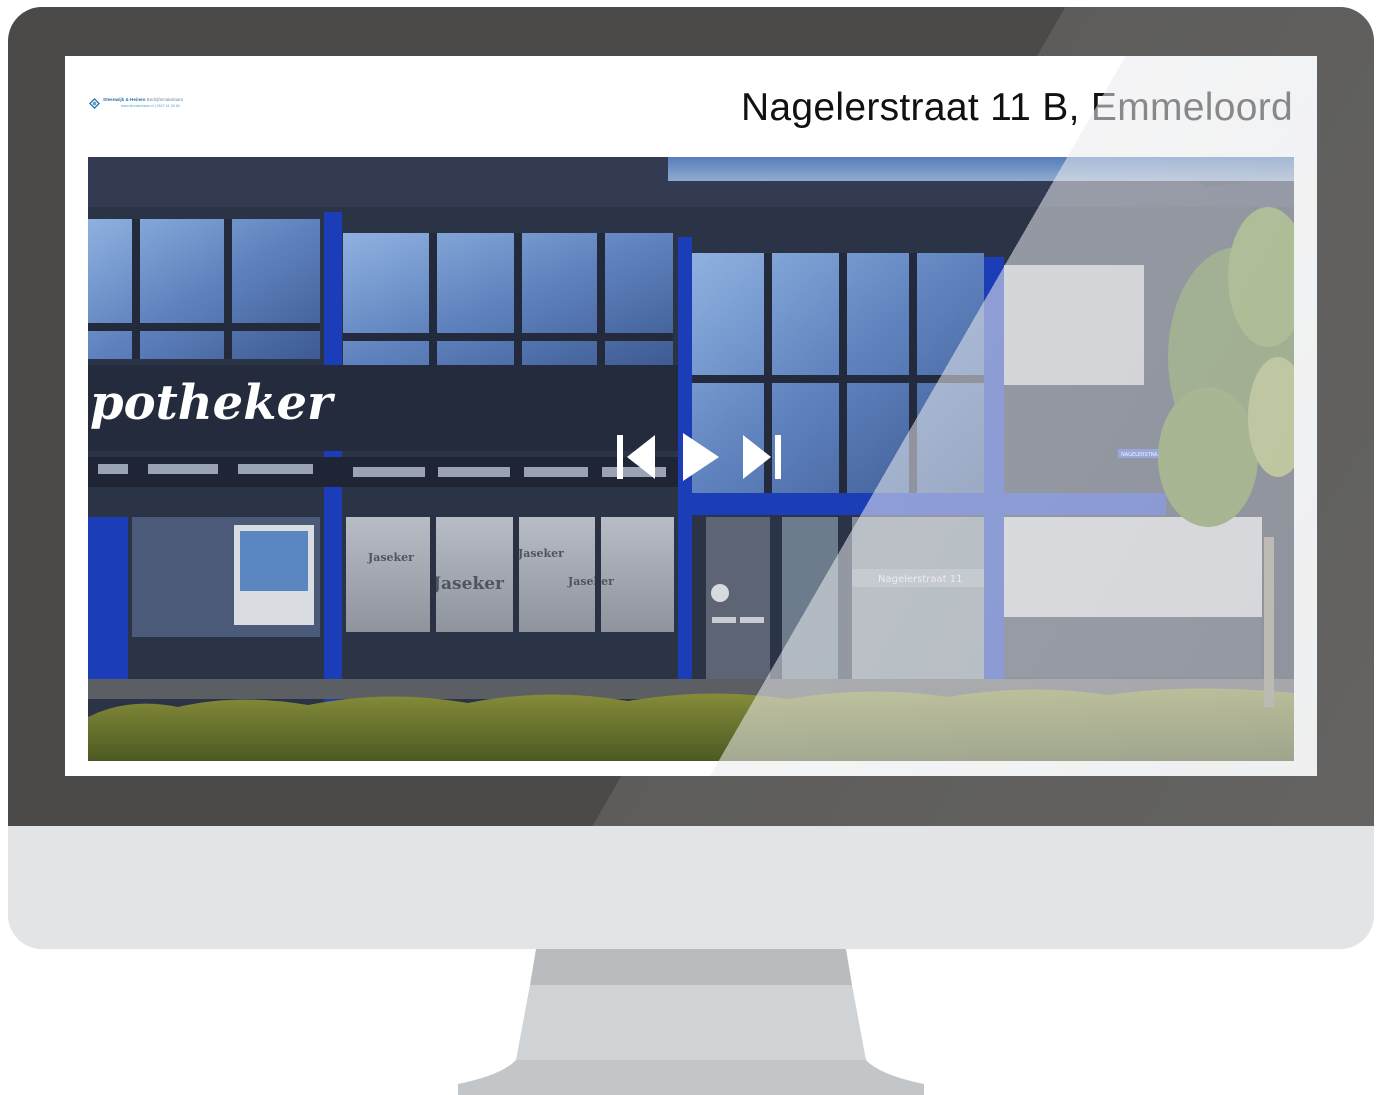 The width and height of the screenshot is (1382, 1095). I want to click on apotheker-sign: potheker, so click(213, 403).